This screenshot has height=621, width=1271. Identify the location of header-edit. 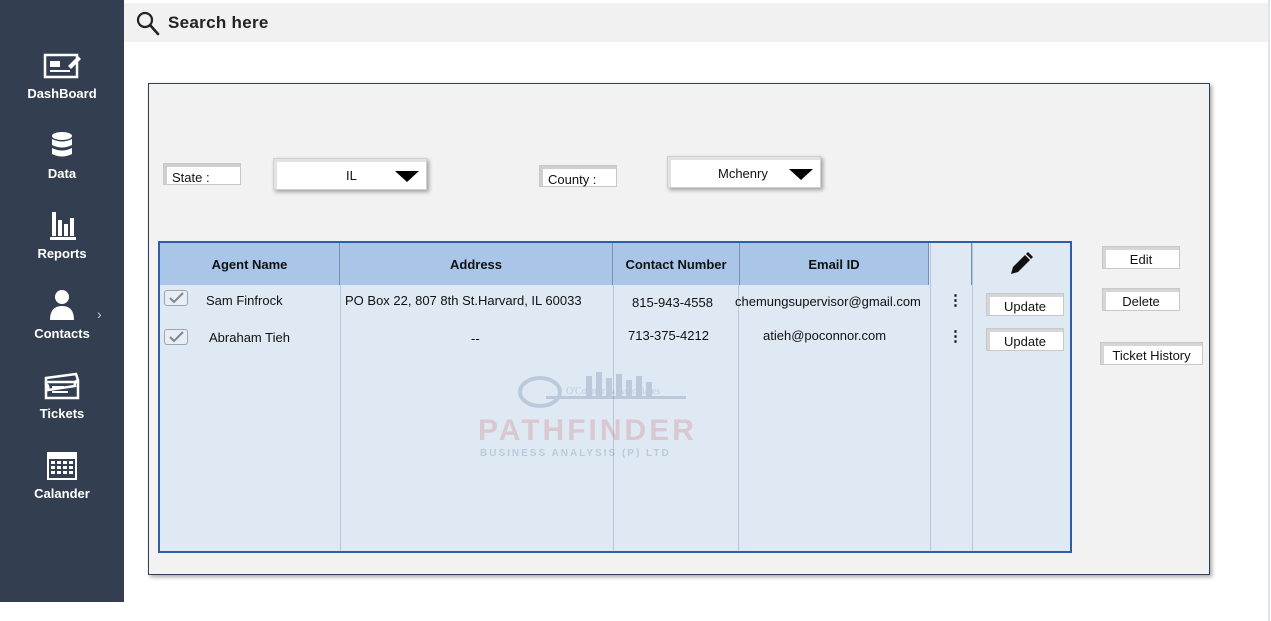
(1021, 264).